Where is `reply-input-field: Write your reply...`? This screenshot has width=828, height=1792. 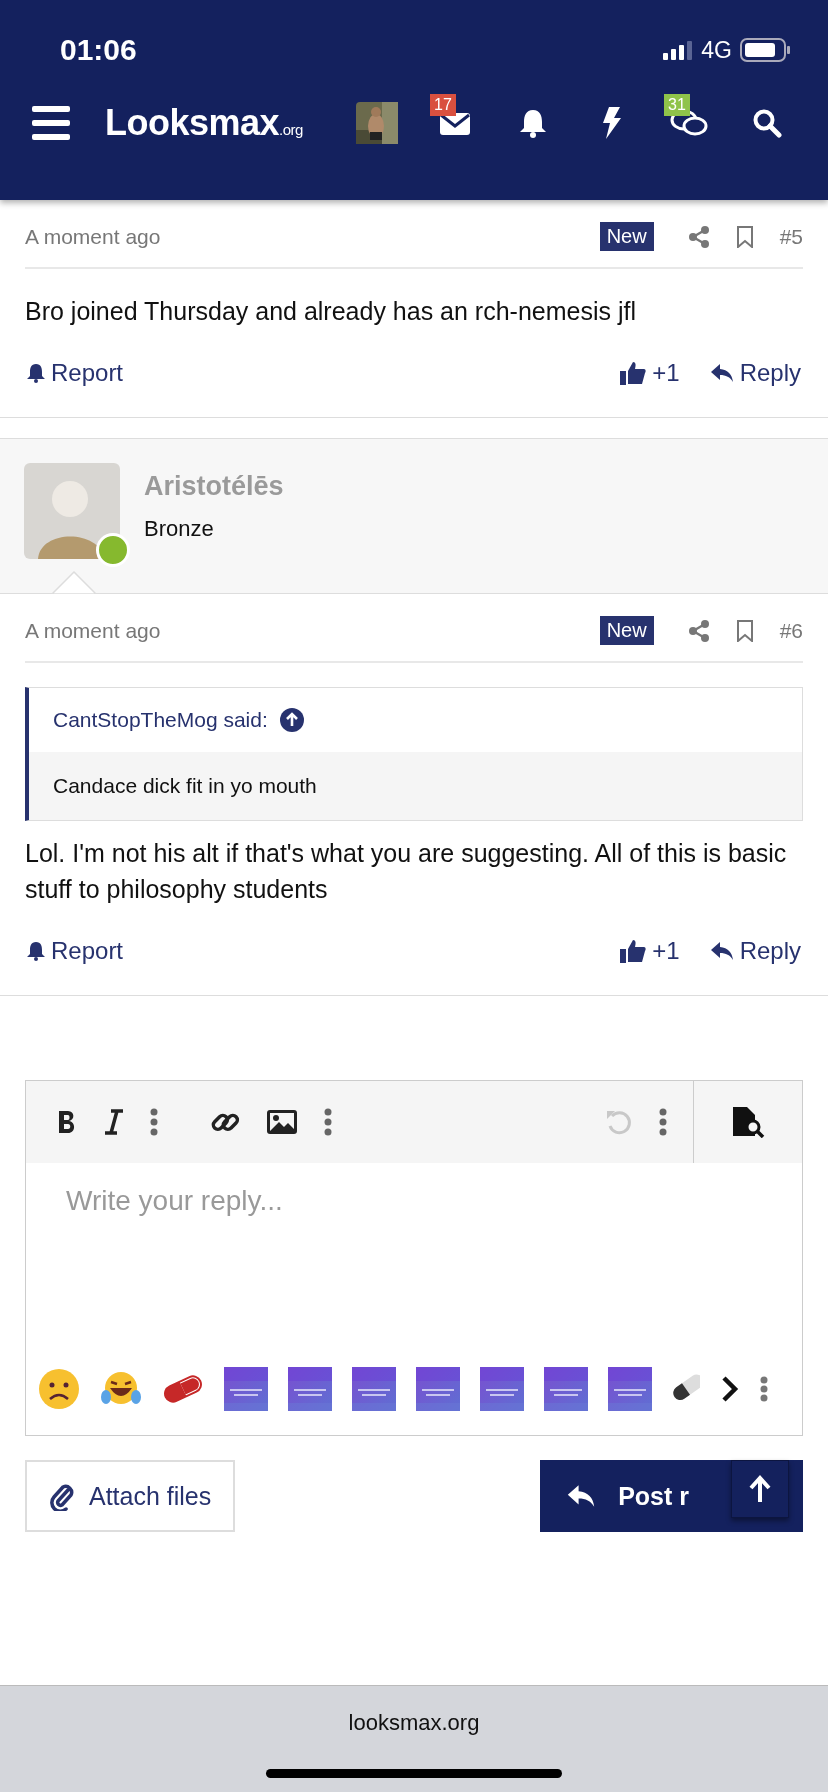
reply-input-field: Write your reply... is located at coordinates (414, 1263).